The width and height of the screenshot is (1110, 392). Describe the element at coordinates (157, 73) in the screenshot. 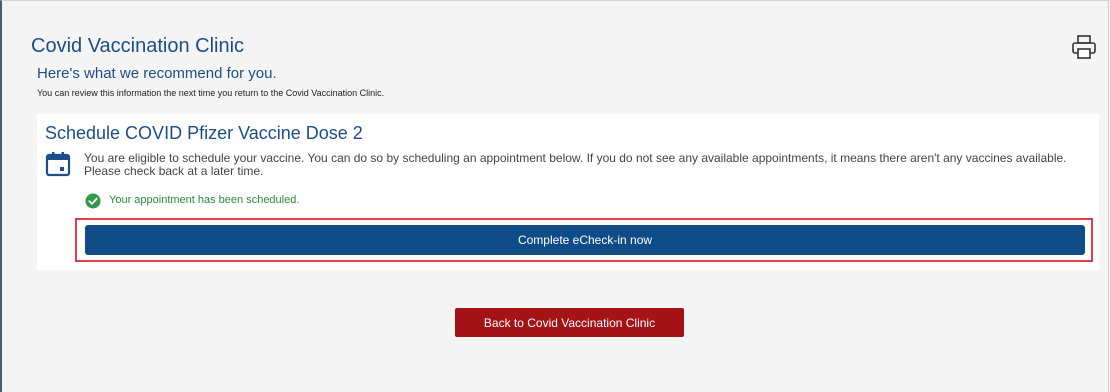

I see `recommendation-heading: Here's what we recommend for you.` at that location.